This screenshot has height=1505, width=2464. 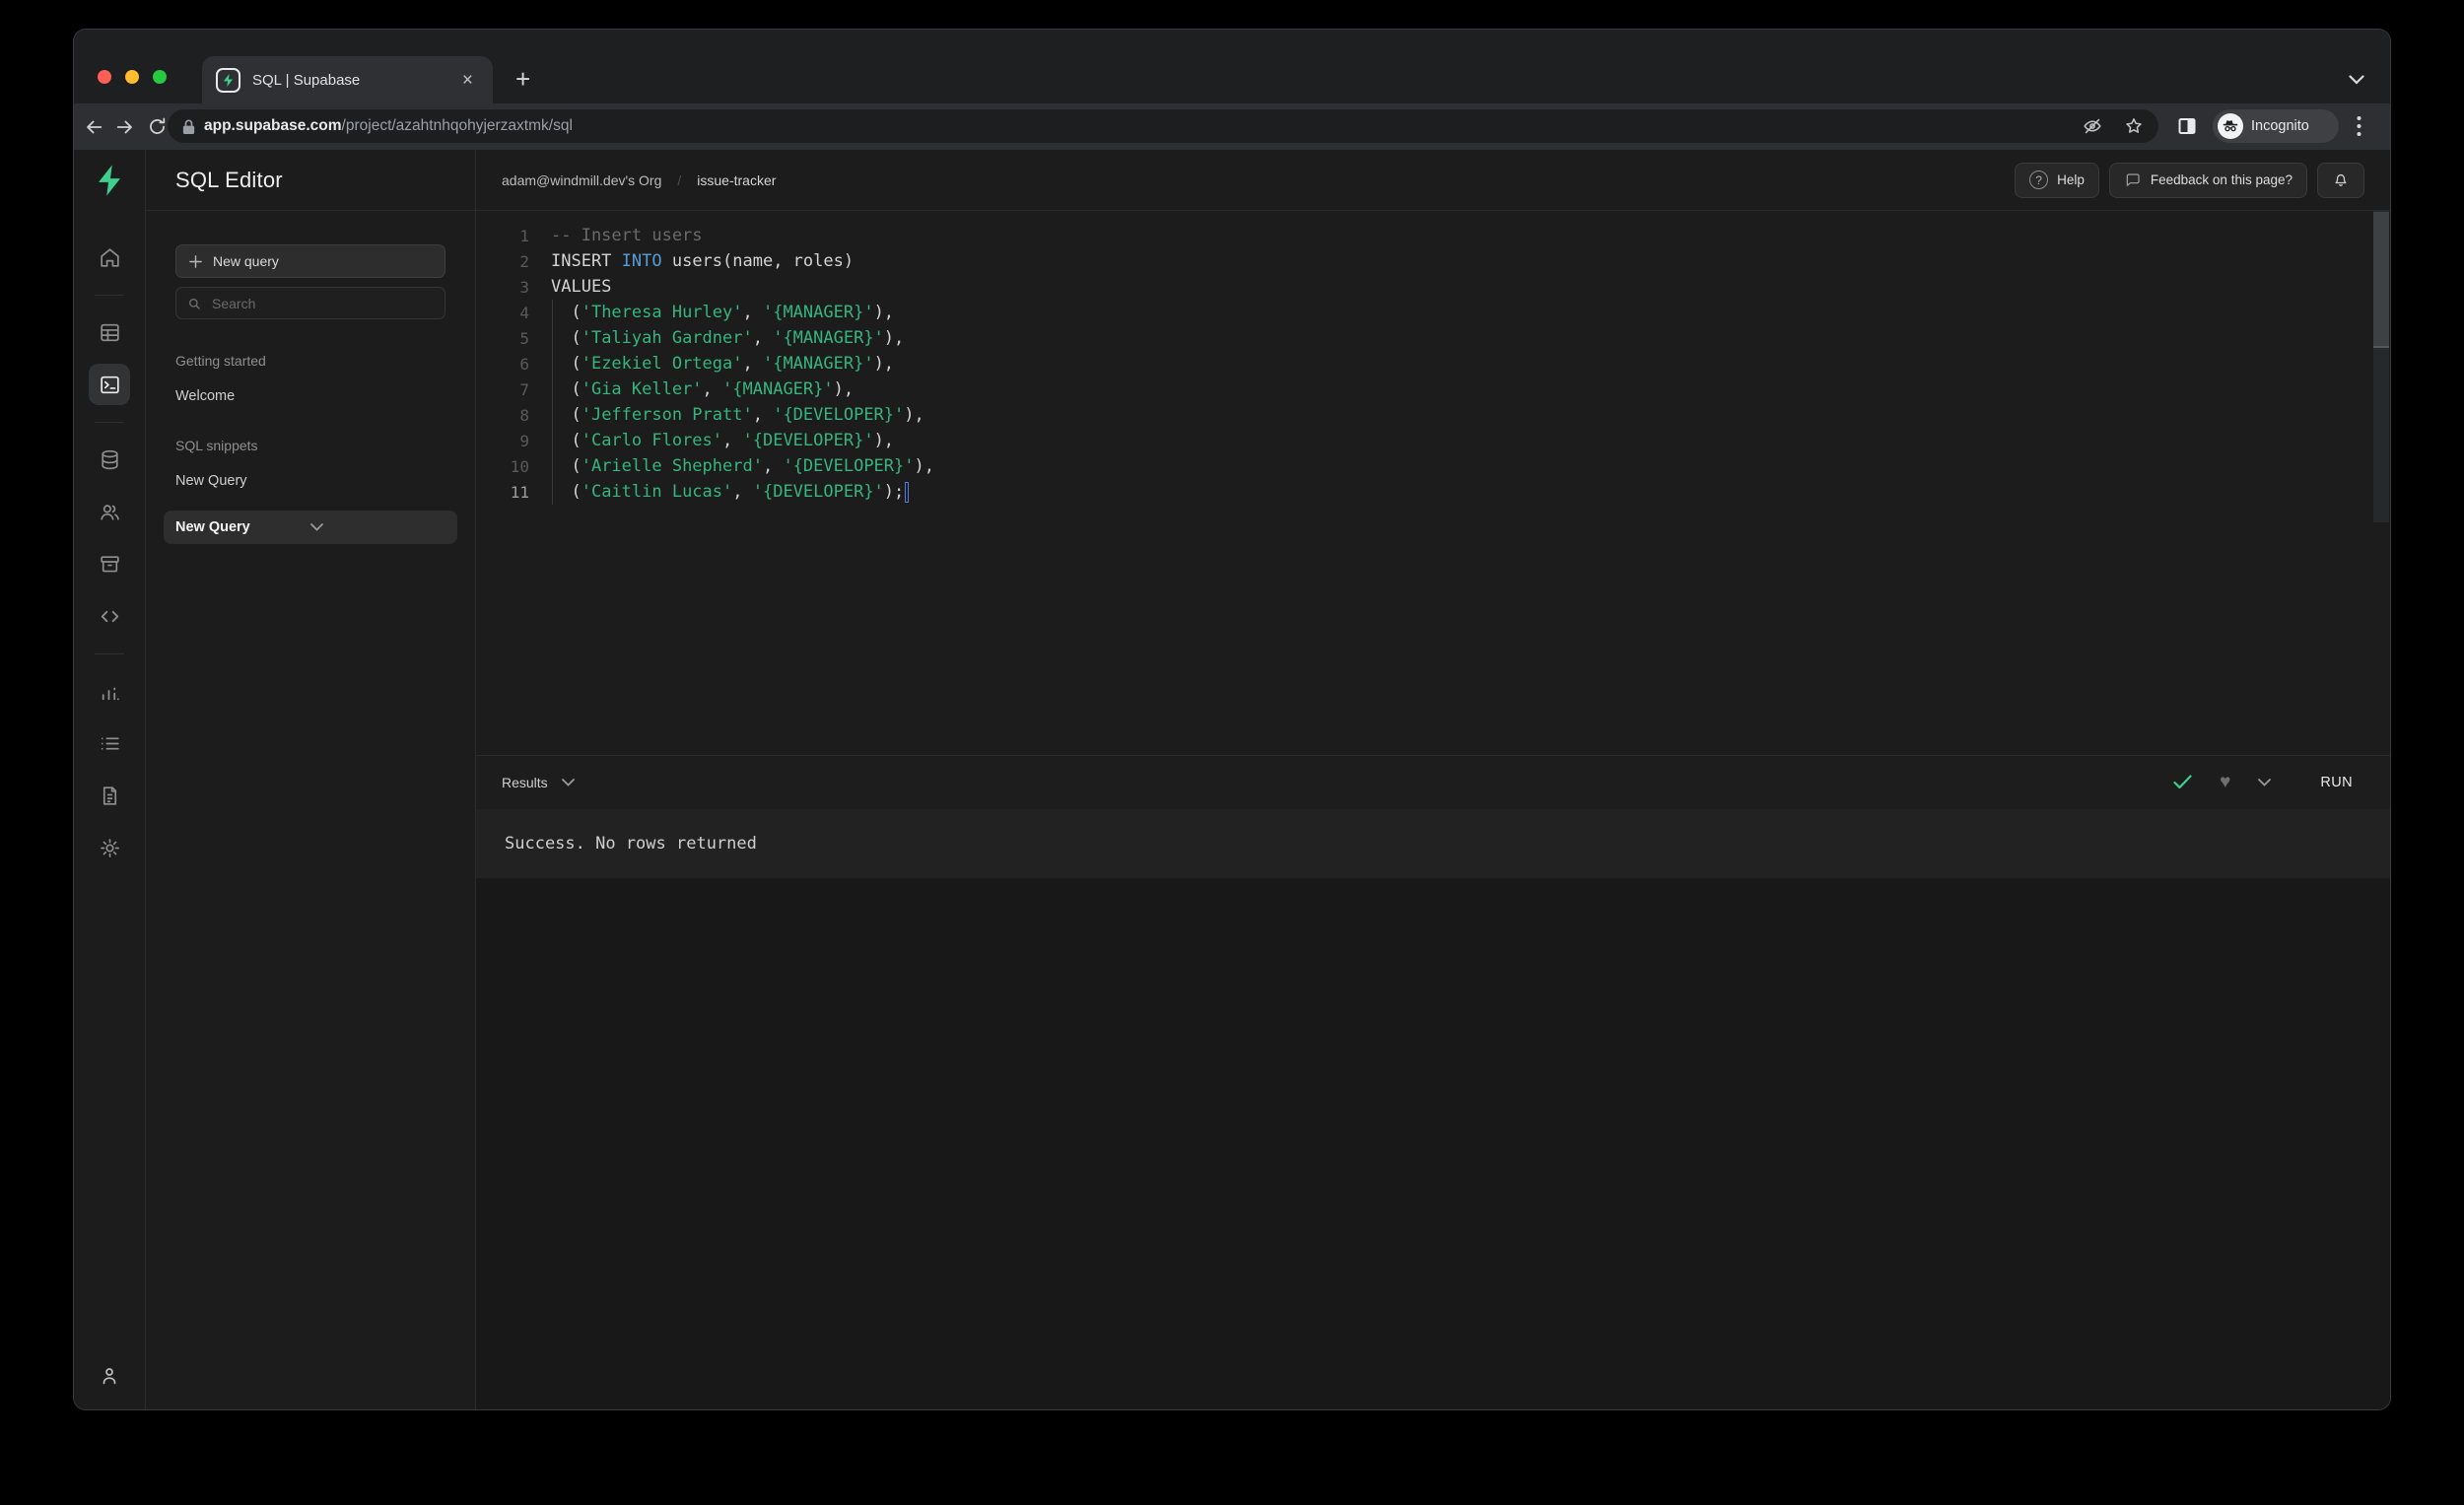 What do you see at coordinates (2057, 180) in the screenshot?
I see `help-button: ? Help` at bounding box center [2057, 180].